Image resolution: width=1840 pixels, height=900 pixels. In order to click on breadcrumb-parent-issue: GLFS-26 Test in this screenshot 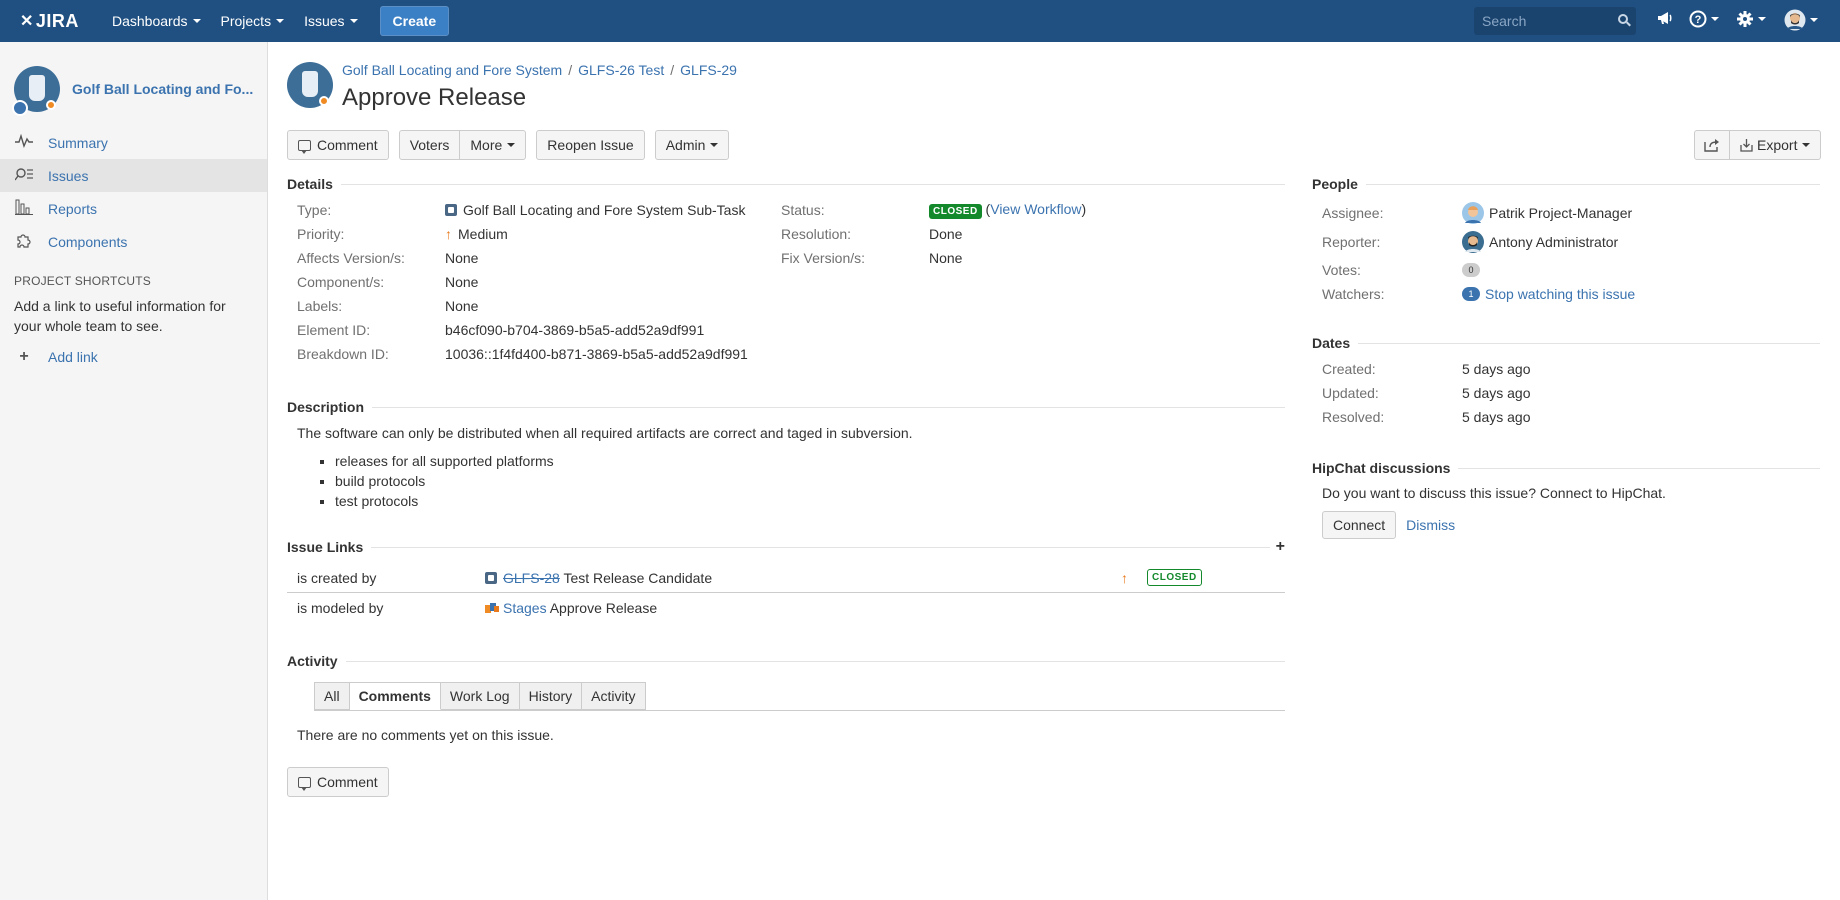, I will do `click(621, 70)`.